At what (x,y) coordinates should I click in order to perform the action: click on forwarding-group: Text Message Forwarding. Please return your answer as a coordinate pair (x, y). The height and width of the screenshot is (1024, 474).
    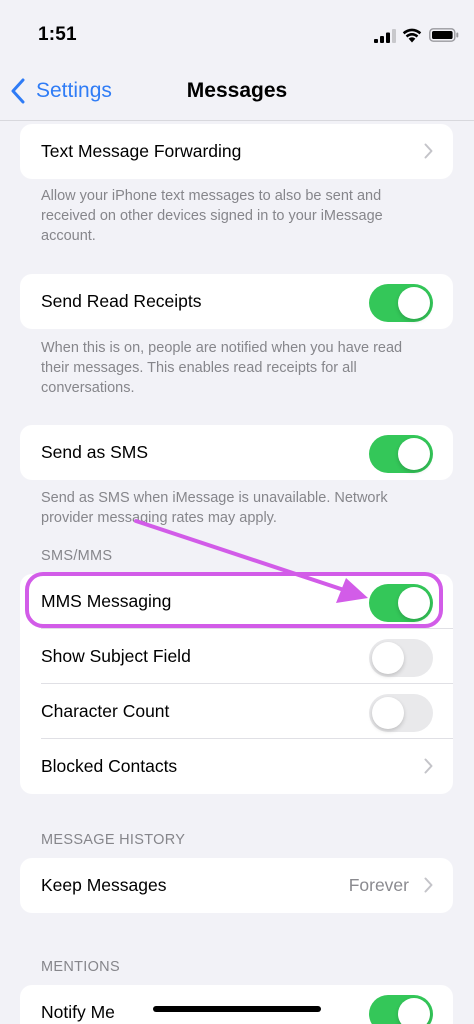
    Looking at the image, I should click on (236, 151).